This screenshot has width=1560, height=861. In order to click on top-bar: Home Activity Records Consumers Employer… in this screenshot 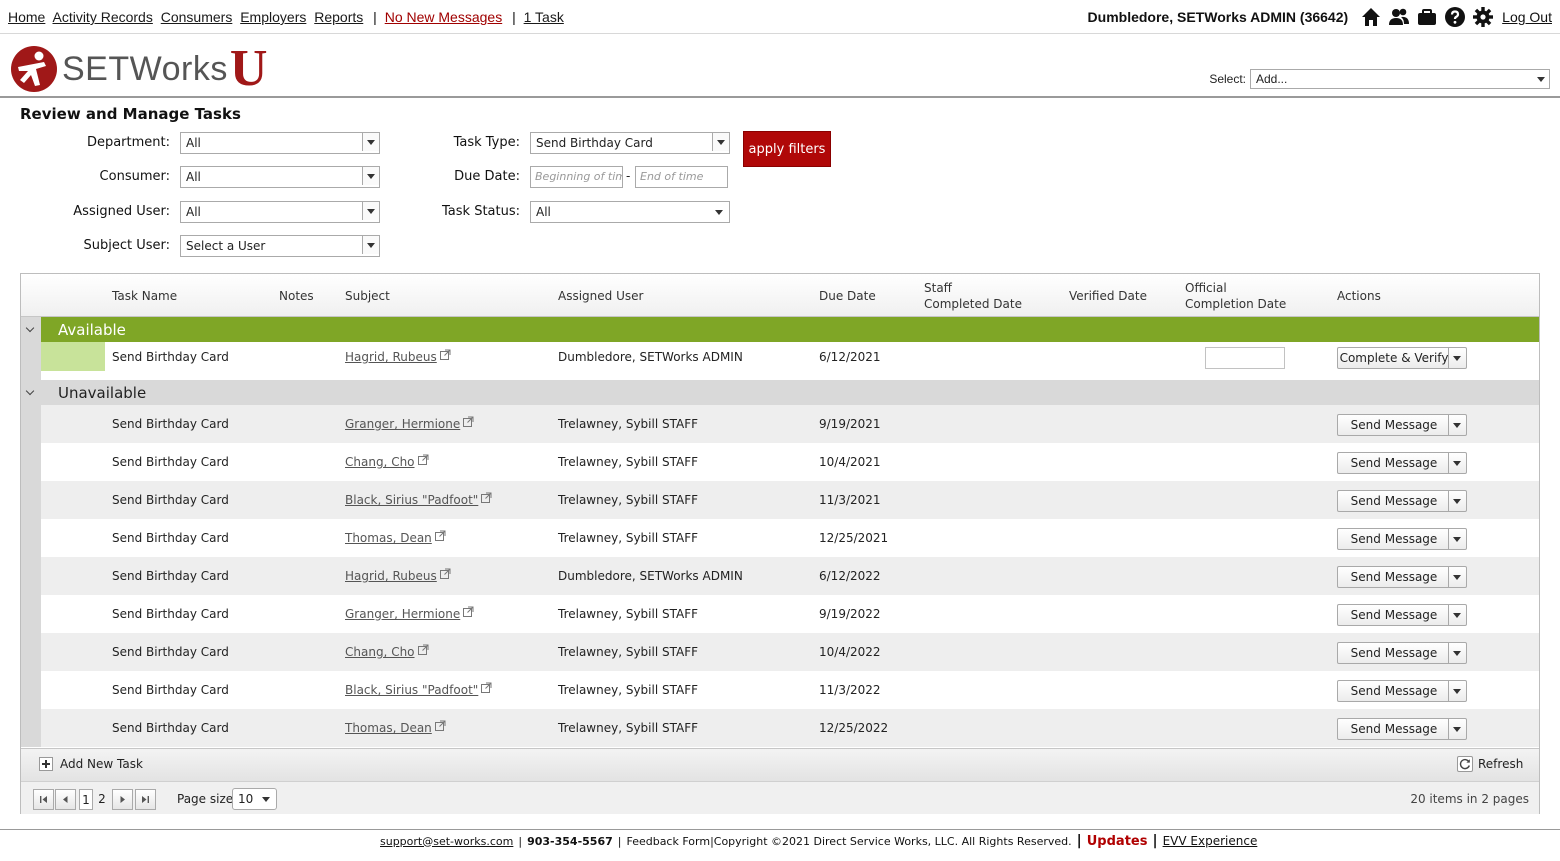, I will do `click(780, 17)`.